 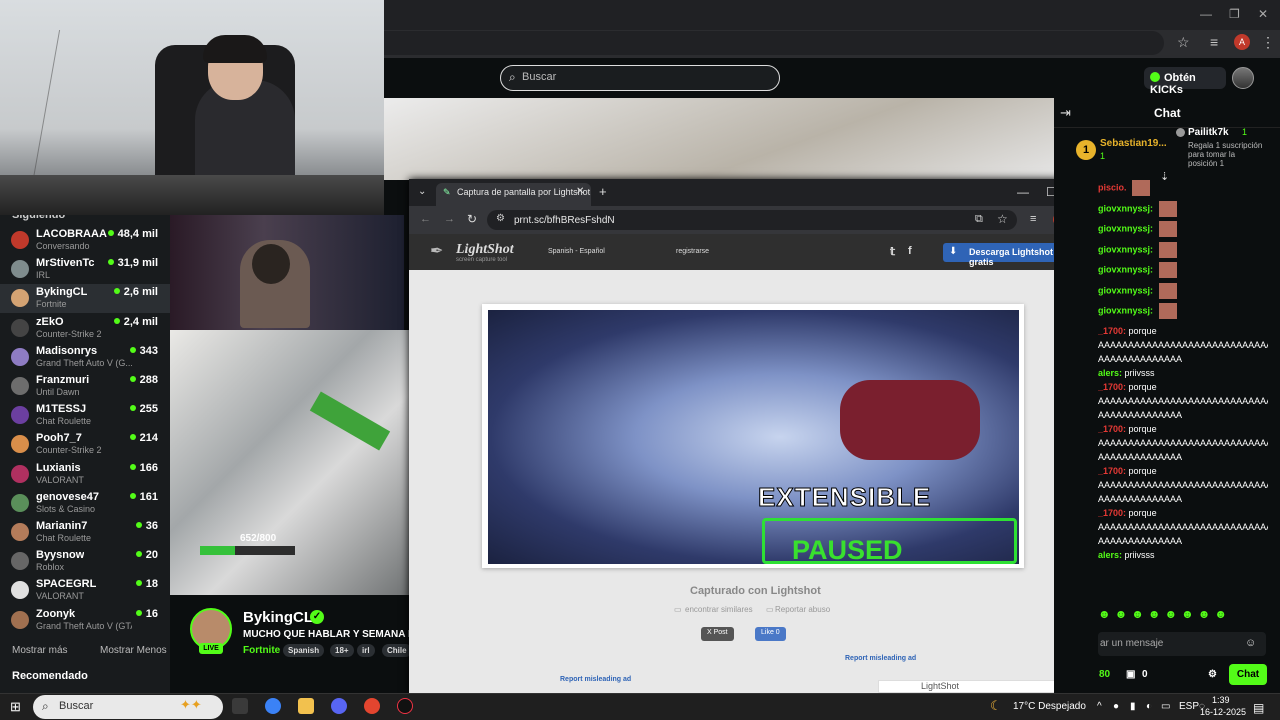 I want to click on sidebar-item-channel: Luxianis VALORANT 166, so click(x=85, y=474).